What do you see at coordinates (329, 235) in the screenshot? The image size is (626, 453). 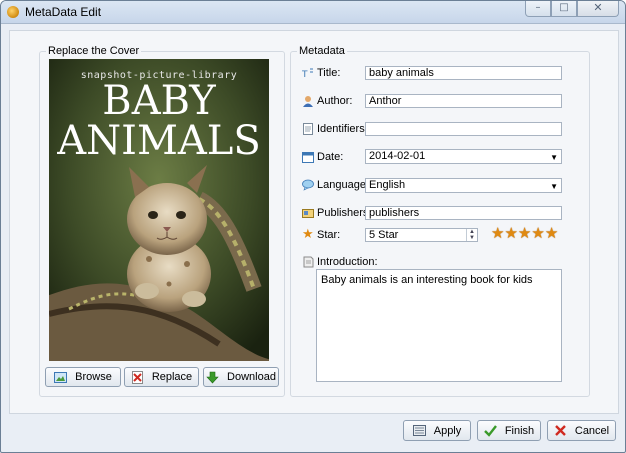 I see `star-label: Star:` at bounding box center [329, 235].